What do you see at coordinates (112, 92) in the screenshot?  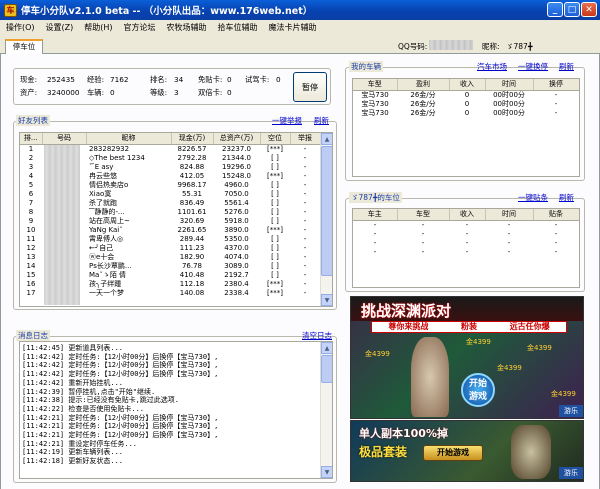 I see `cars-value: 0` at bounding box center [112, 92].